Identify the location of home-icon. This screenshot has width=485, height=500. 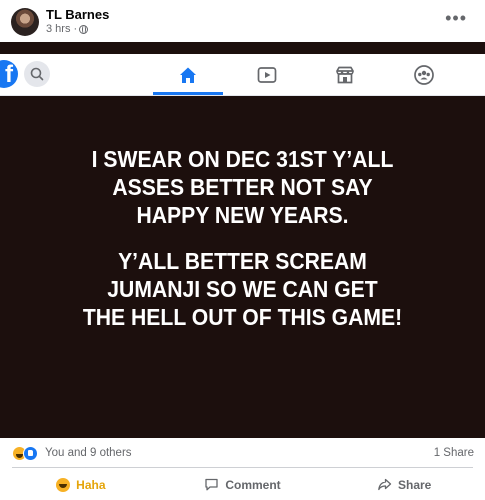
(188, 75).